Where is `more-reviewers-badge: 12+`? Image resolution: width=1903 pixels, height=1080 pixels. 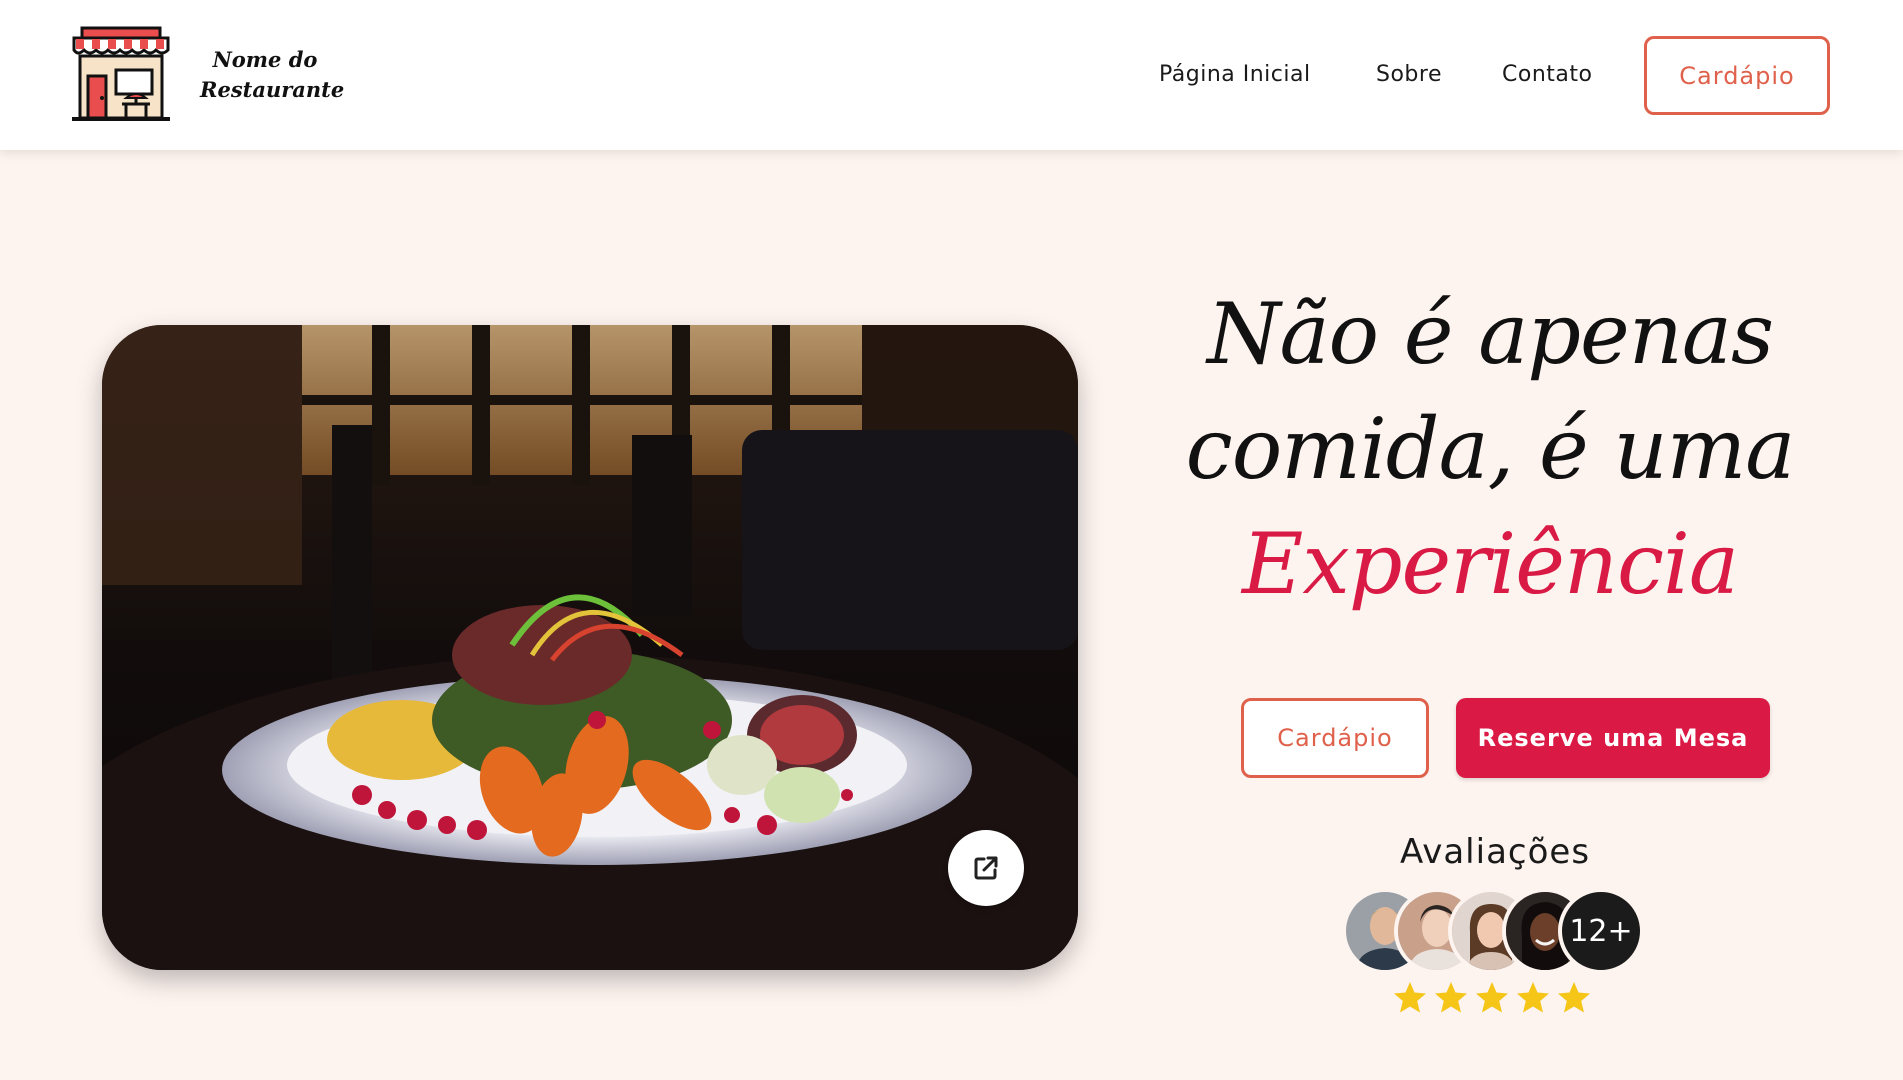
more-reviewers-badge: 12+ is located at coordinates (1601, 931).